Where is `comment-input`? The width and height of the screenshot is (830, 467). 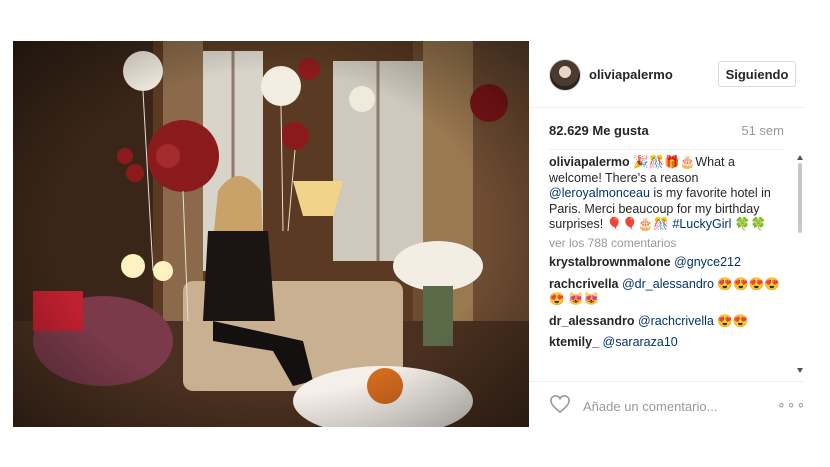 comment-input is located at coordinates (668, 406).